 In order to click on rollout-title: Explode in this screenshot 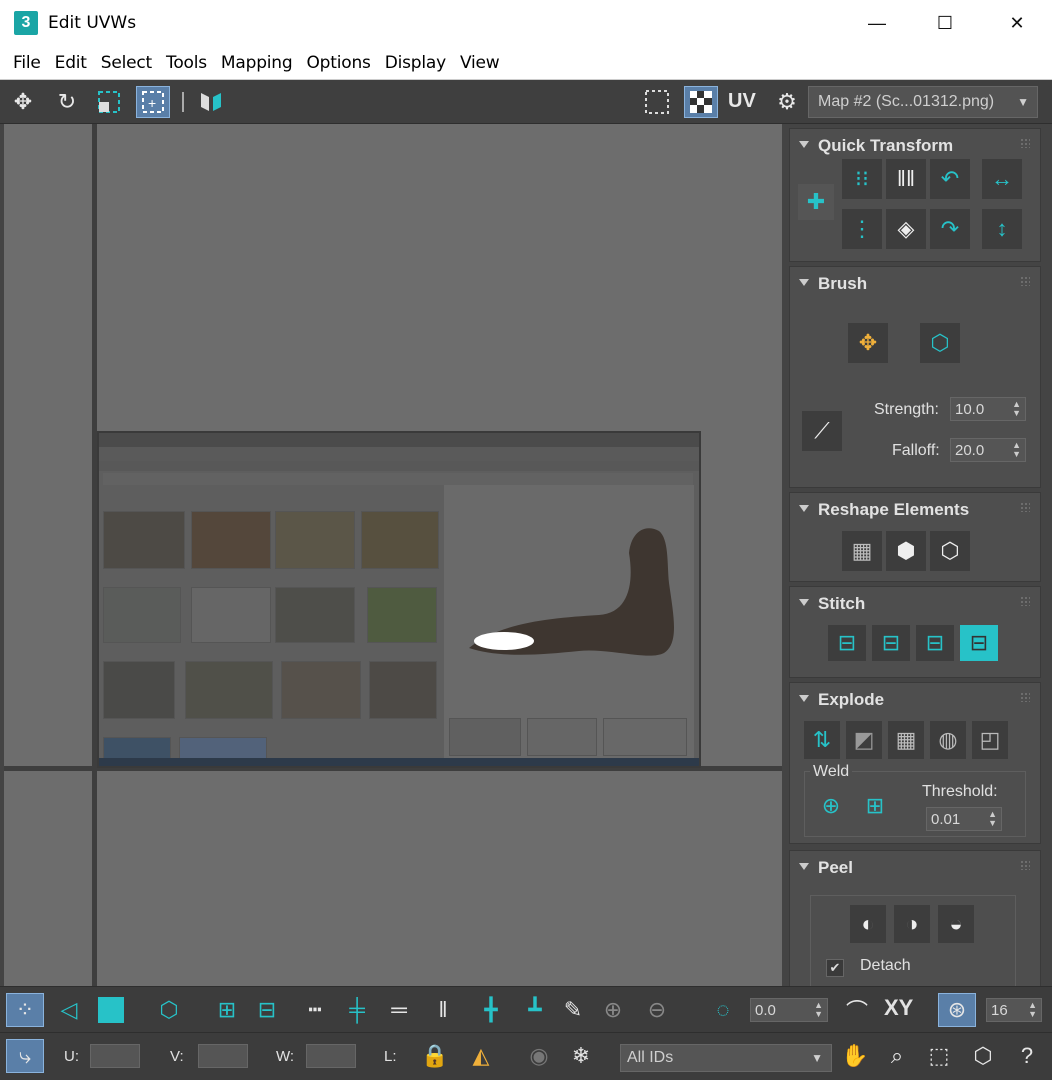, I will do `click(851, 700)`.